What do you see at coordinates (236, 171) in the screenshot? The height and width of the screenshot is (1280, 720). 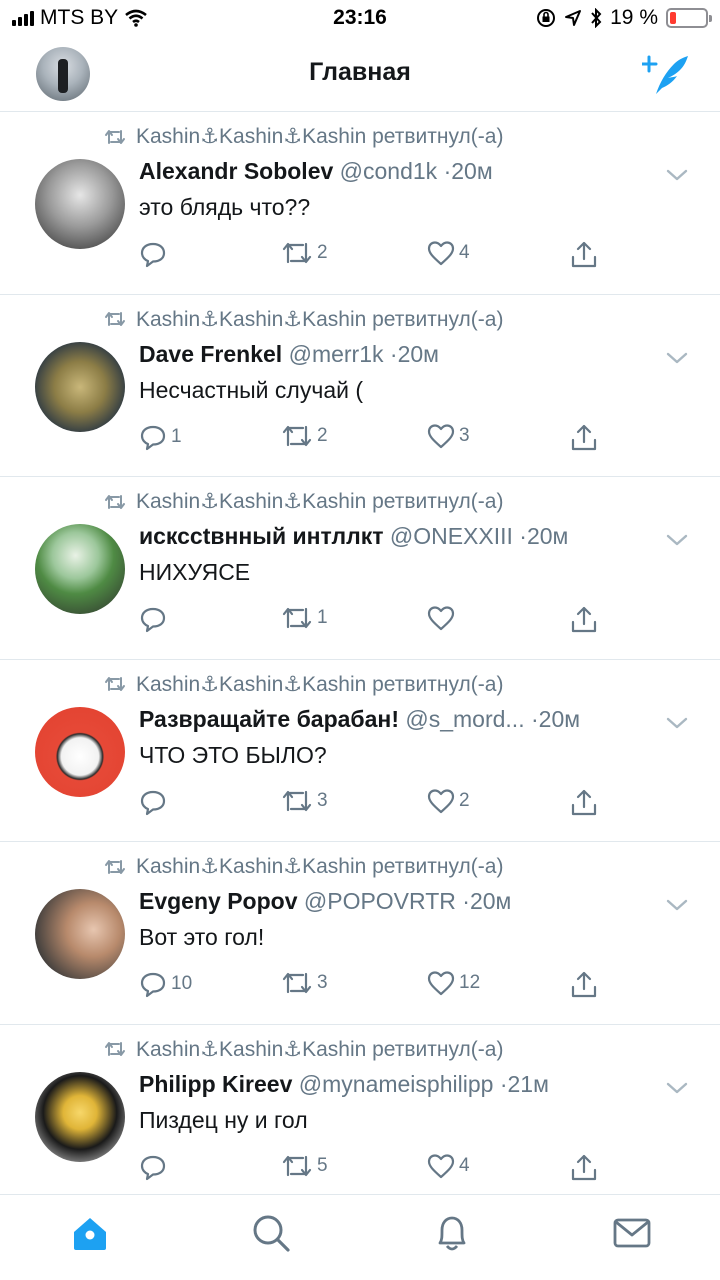 I see `author-name: Alexandr Sobolev` at bounding box center [236, 171].